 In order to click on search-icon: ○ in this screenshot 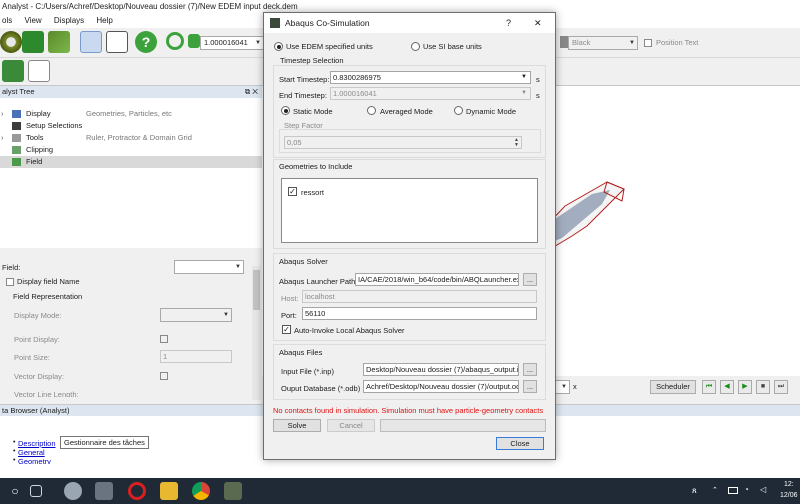, I will do `click(15, 491)`.